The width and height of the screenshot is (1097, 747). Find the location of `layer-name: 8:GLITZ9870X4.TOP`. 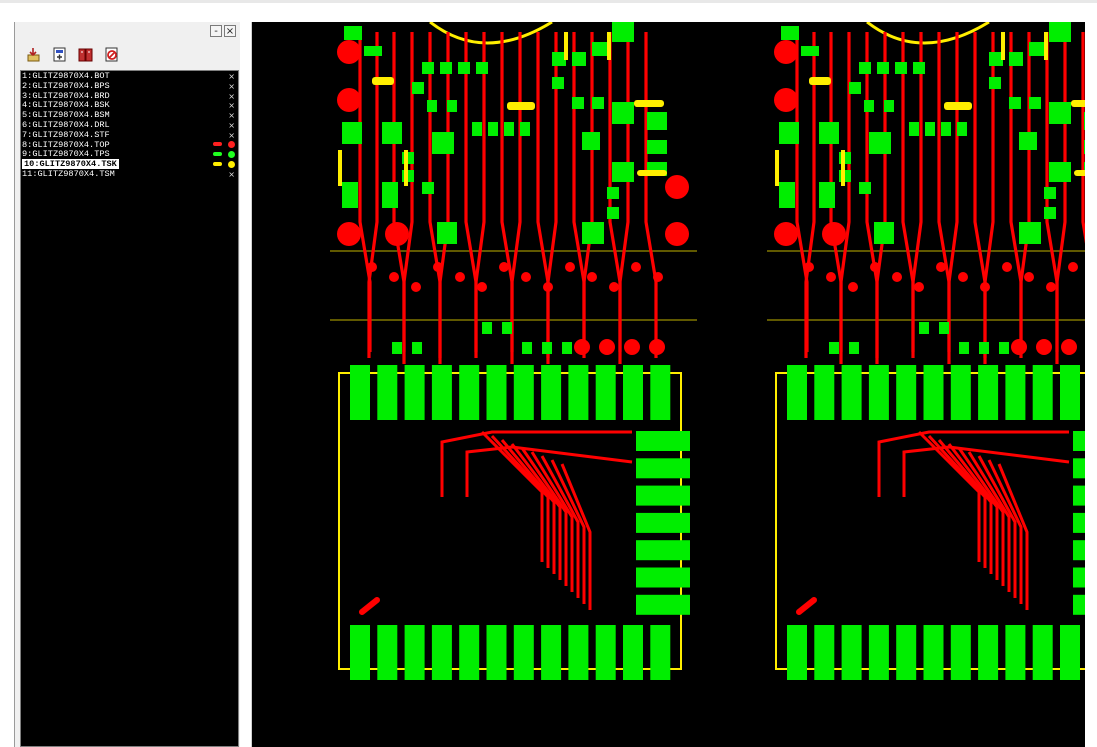

layer-name: 8:GLITZ9870X4.TOP is located at coordinates (66, 144).